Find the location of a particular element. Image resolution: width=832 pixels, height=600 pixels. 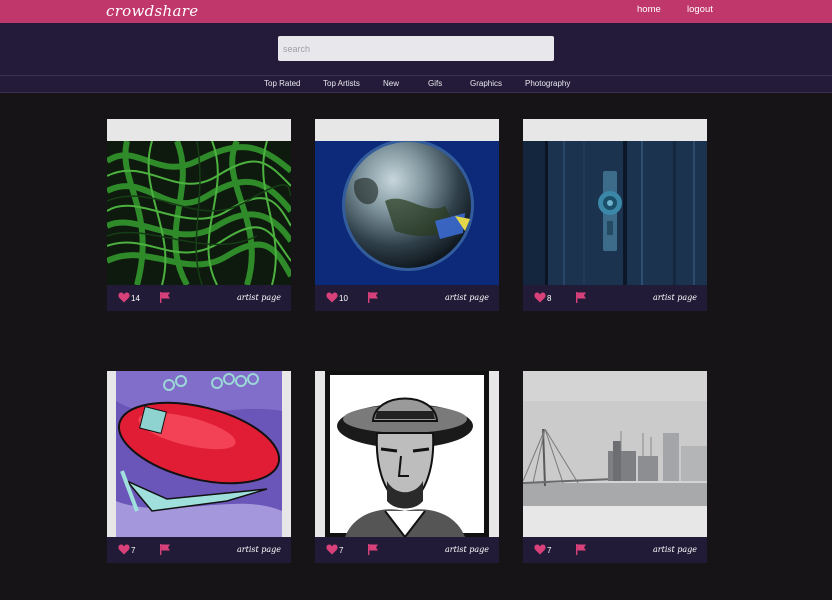

like-count: 14 is located at coordinates (135, 298).